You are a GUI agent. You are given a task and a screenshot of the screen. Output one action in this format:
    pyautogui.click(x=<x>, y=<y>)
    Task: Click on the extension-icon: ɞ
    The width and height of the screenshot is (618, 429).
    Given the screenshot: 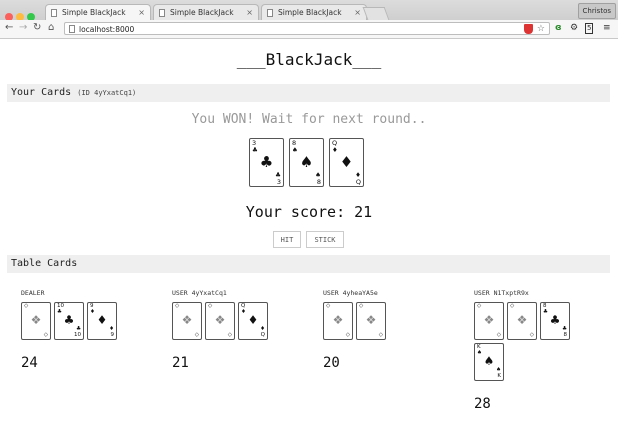 What is the action you would take?
    pyautogui.click(x=558, y=28)
    